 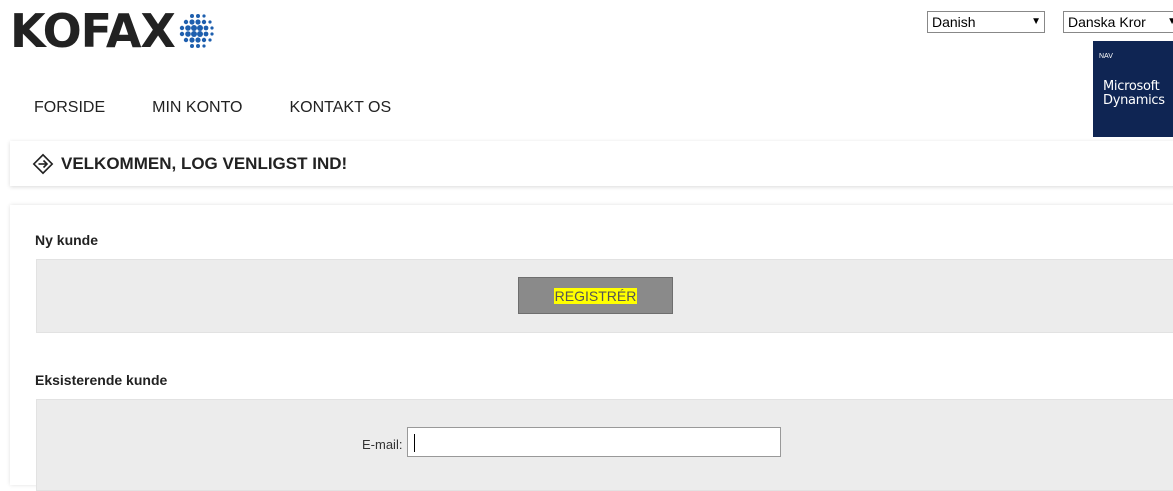 I want to click on logo-text: KOFAX, so click(x=93, y=31).